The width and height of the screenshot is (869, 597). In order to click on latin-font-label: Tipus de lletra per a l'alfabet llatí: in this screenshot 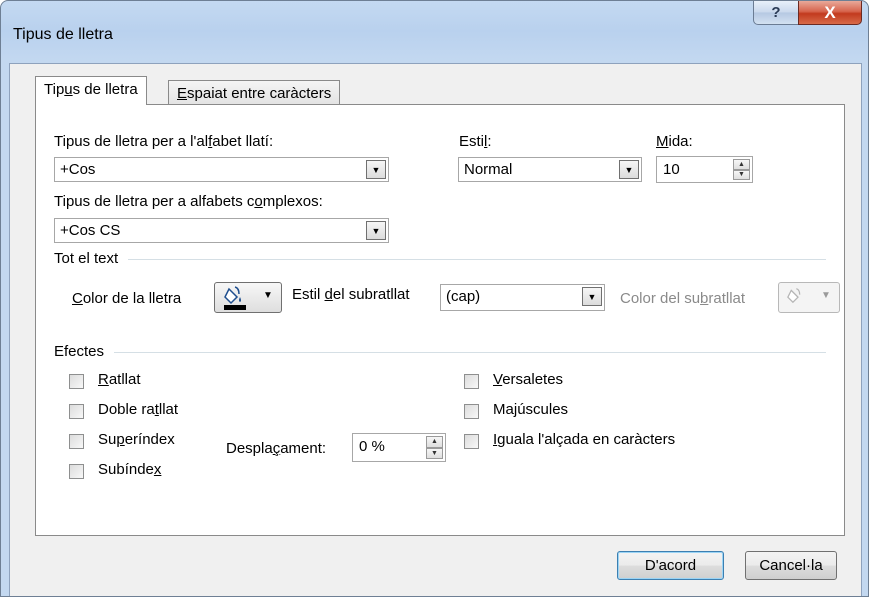, I will do `click(164, 141)`.